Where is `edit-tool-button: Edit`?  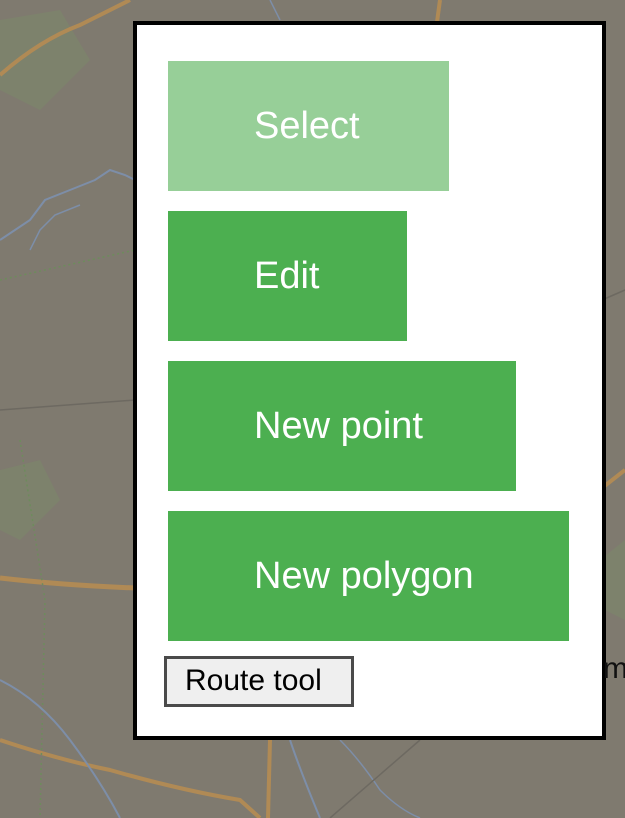 edit-tool-button: Edit is located at coordinates (287, 276).